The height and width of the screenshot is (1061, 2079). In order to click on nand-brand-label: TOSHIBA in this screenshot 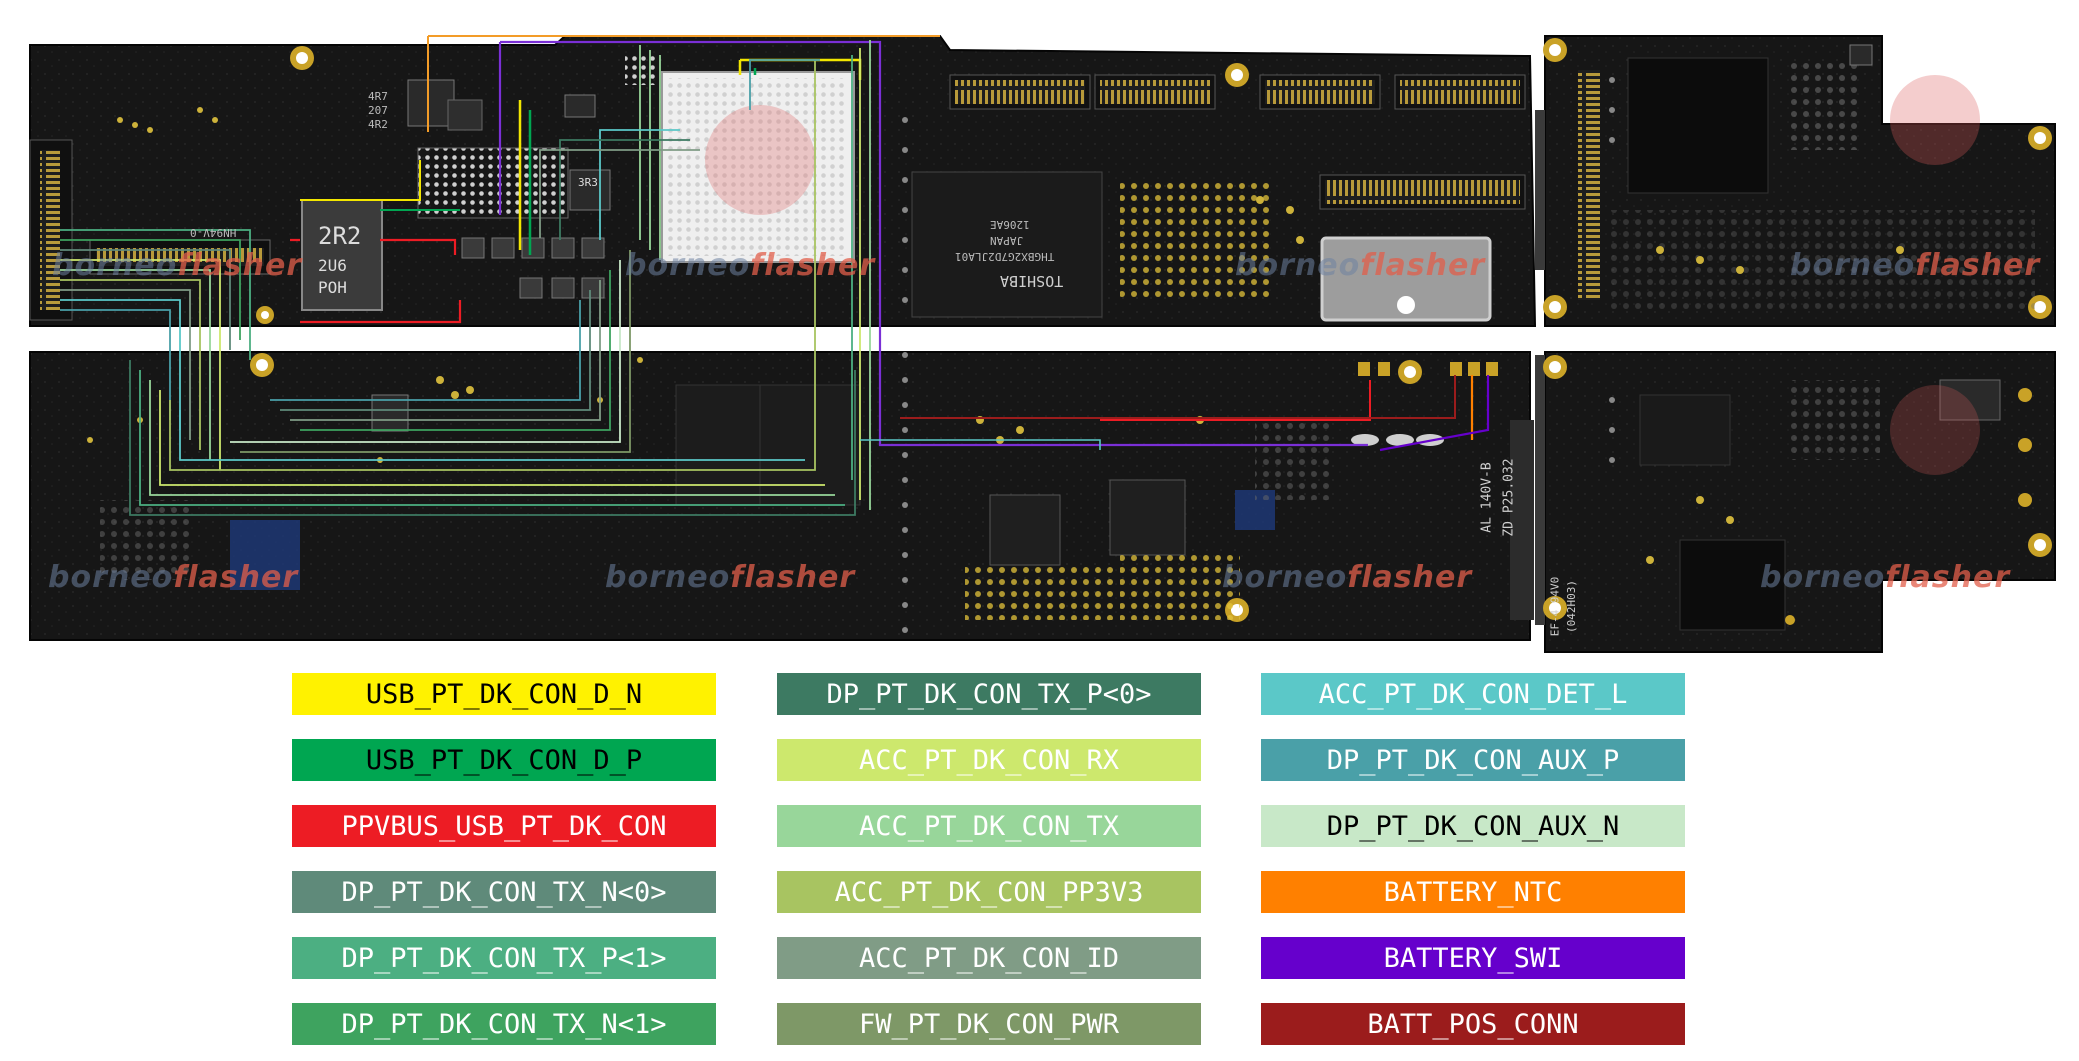, I will do `click(1032, 281)`.